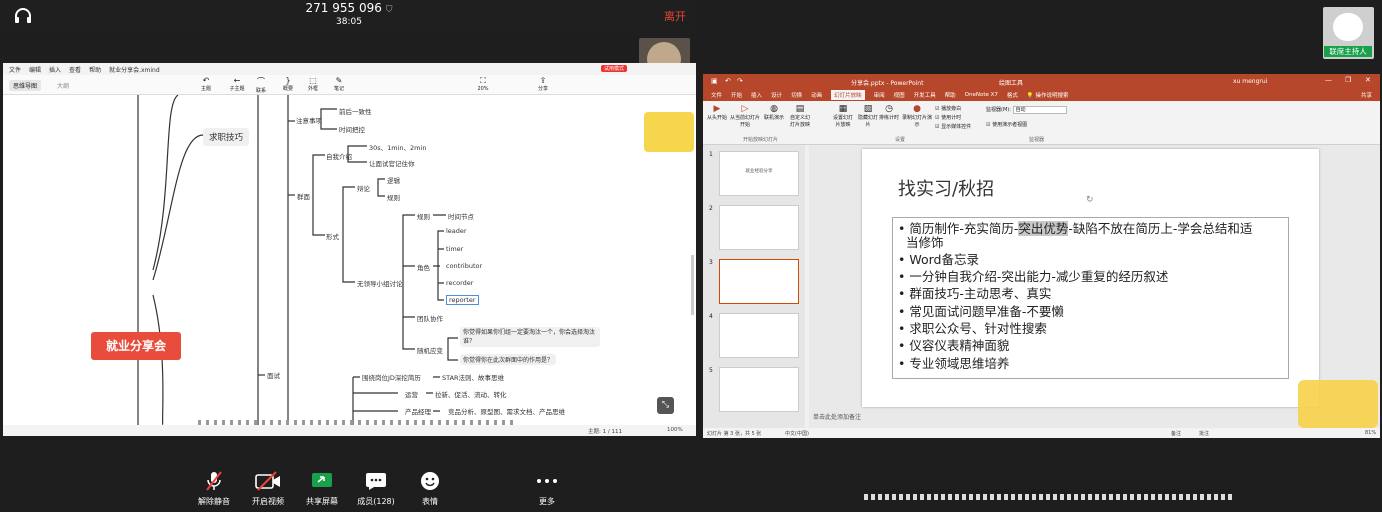  I want to click on node-debate: 辩论, so click(363, 188).